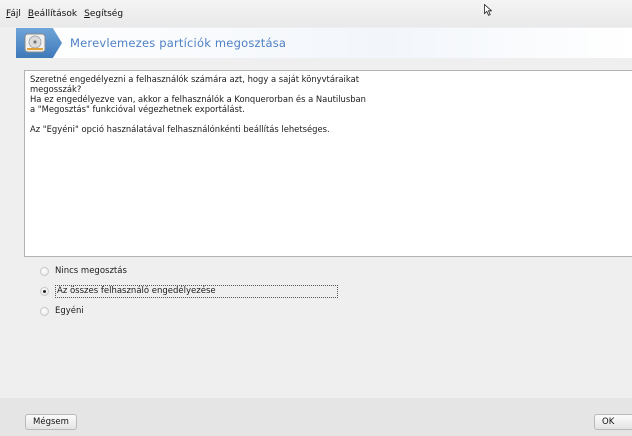 The height and width of the screenshot is (436, 632). What do you see at coordinates (316, 13) in the screenshot?
I see `menu-bar: Fájl Beállítások Segítség` at bounding box center [316, 13].